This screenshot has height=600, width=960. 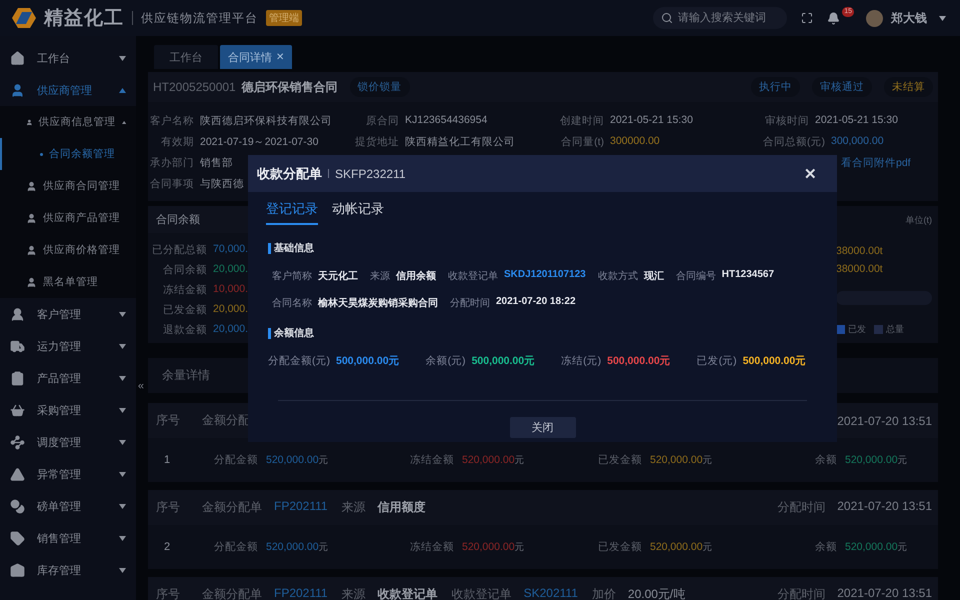 What do you see at coordinates (874, 18) in the screenshot?
I see `avatar` at bounding box center [874, 18].